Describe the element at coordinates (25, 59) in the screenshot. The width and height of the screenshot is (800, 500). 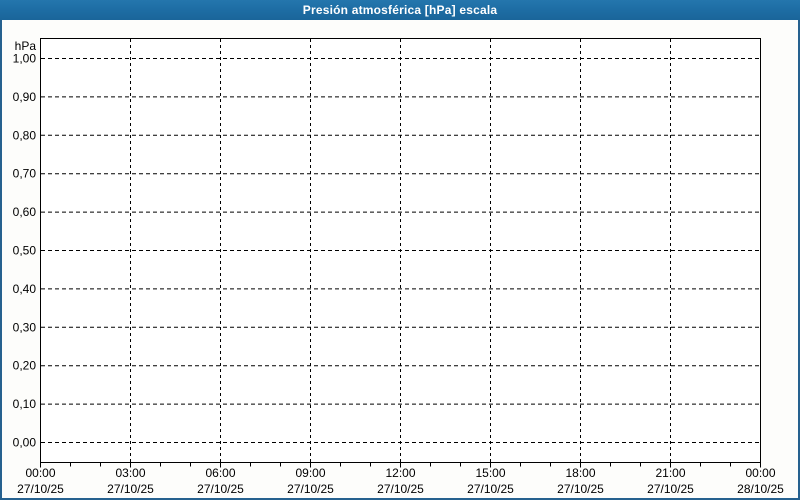
I see `y-tick-label: 1,00` at that location.